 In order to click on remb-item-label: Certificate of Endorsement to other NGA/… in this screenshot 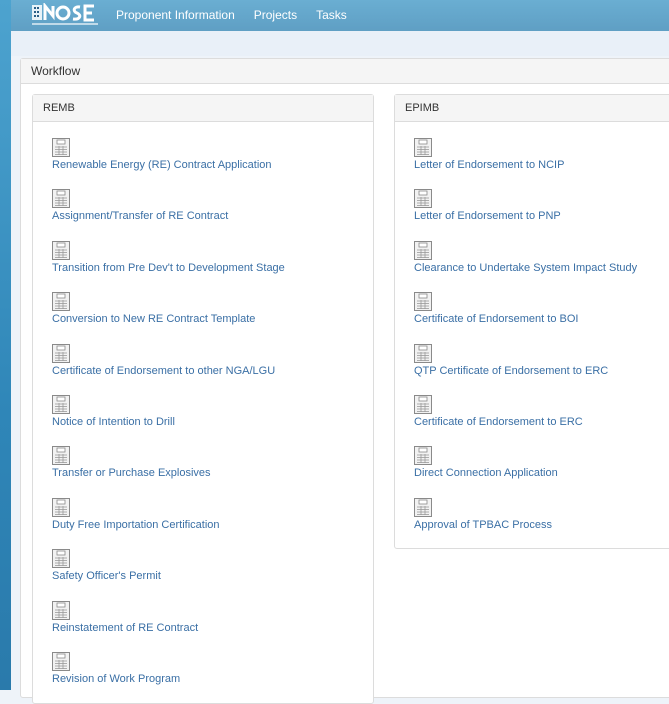, I will do `click(163, 371)`.